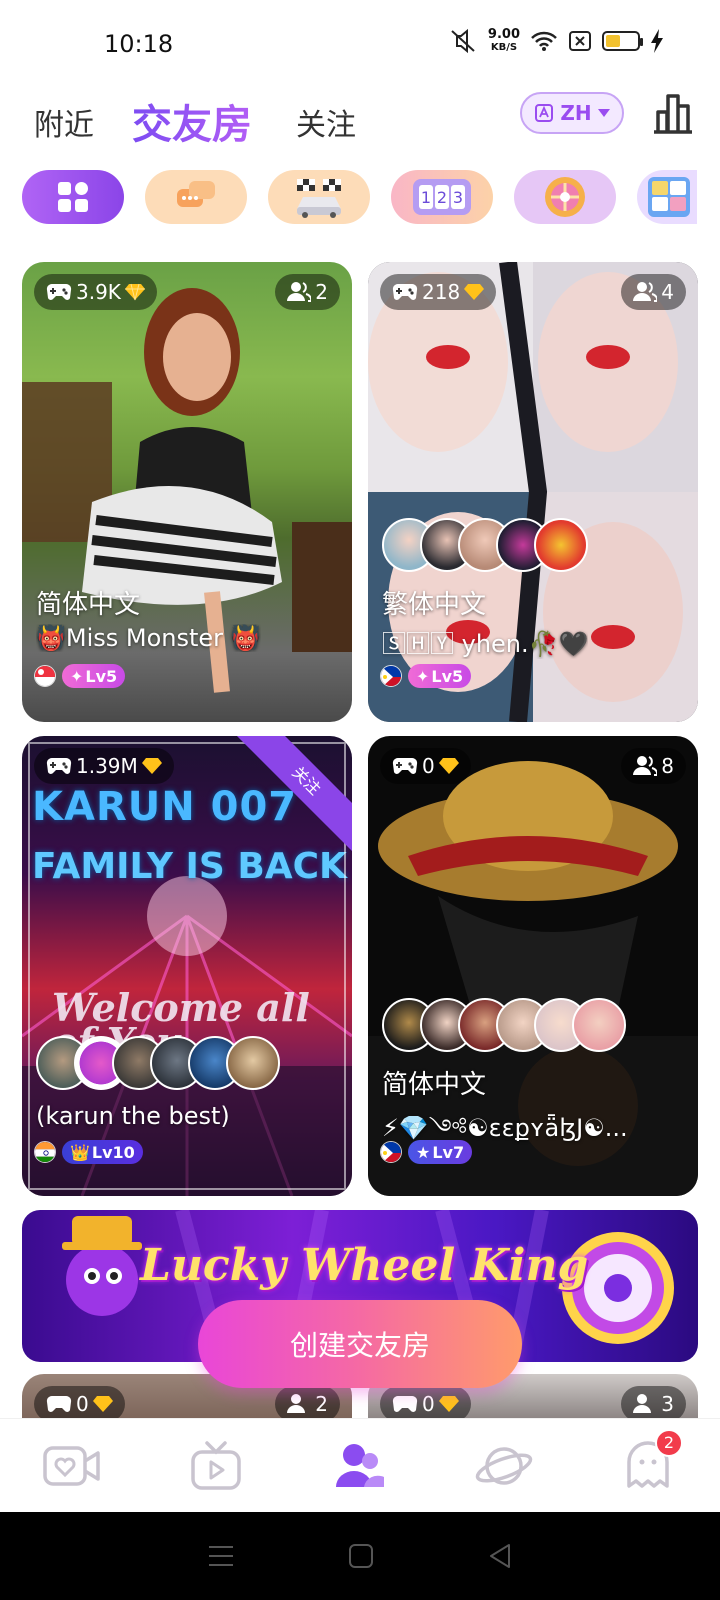  What do you see at coordinates (45, 1152) in the screenshot?
I see `india-flag-icon` at bounding box center [45, 1152].